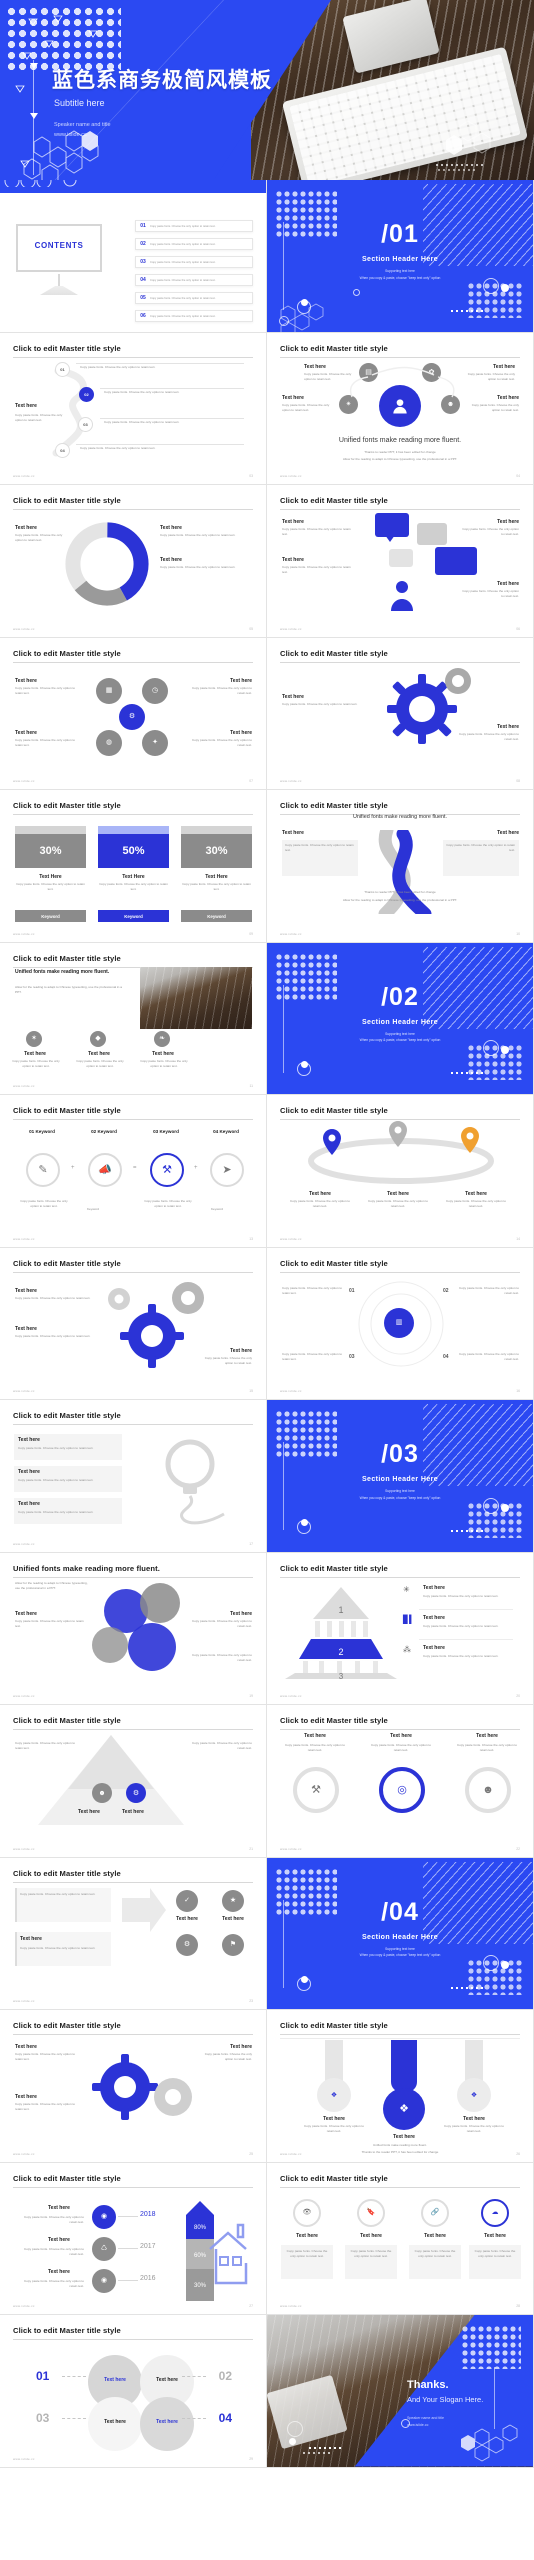 This screenshot has height=2560, width=534. What do you see at coordinates (62, 369) in the screenshot?
I see `step-marker-01: 01` at bounding box center [62, 369].